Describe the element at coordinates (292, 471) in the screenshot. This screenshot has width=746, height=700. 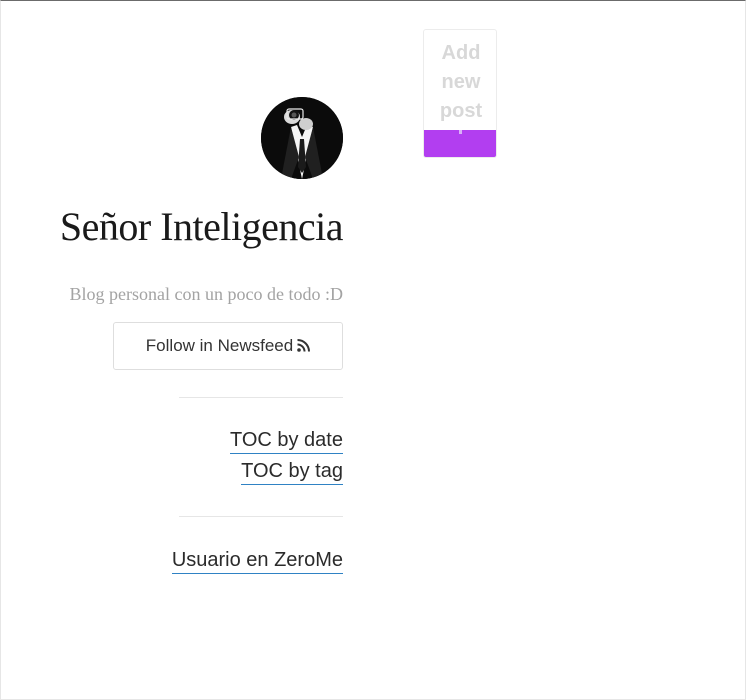
I see `toc-by-tag-link: TOC by tag` at that location.